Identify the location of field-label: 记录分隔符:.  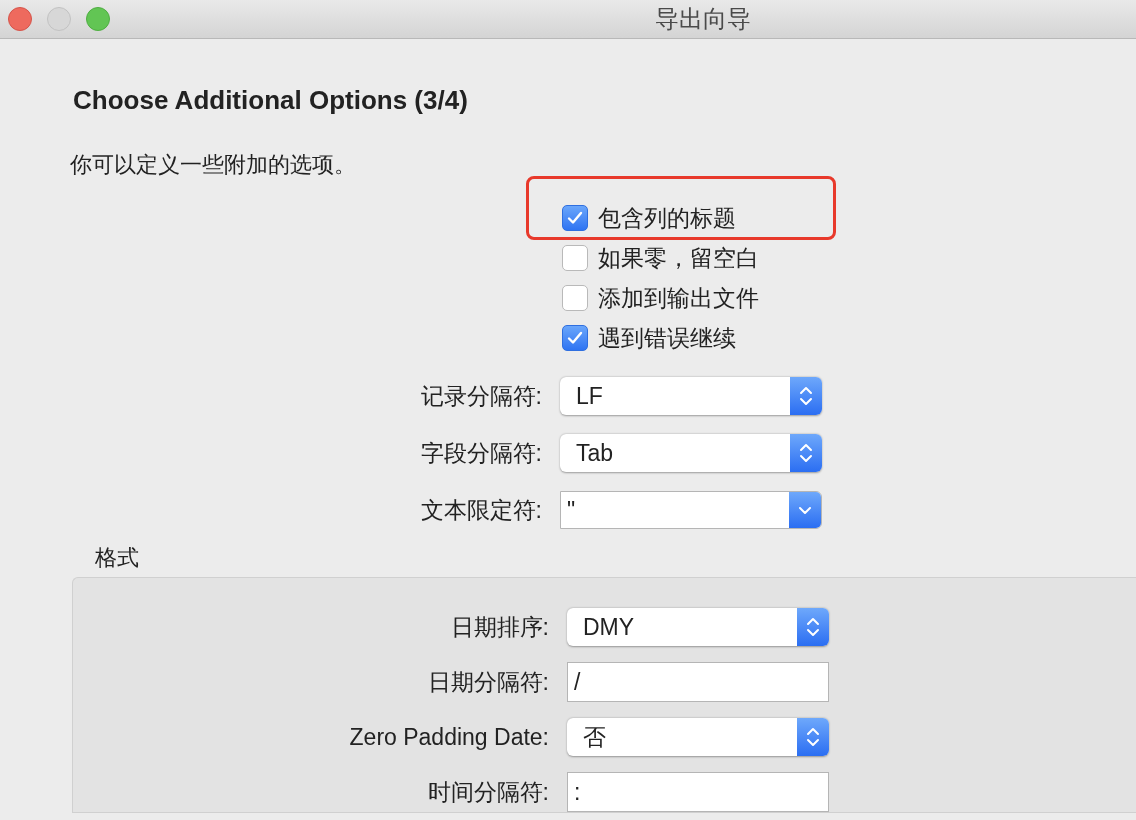
(481, 396).